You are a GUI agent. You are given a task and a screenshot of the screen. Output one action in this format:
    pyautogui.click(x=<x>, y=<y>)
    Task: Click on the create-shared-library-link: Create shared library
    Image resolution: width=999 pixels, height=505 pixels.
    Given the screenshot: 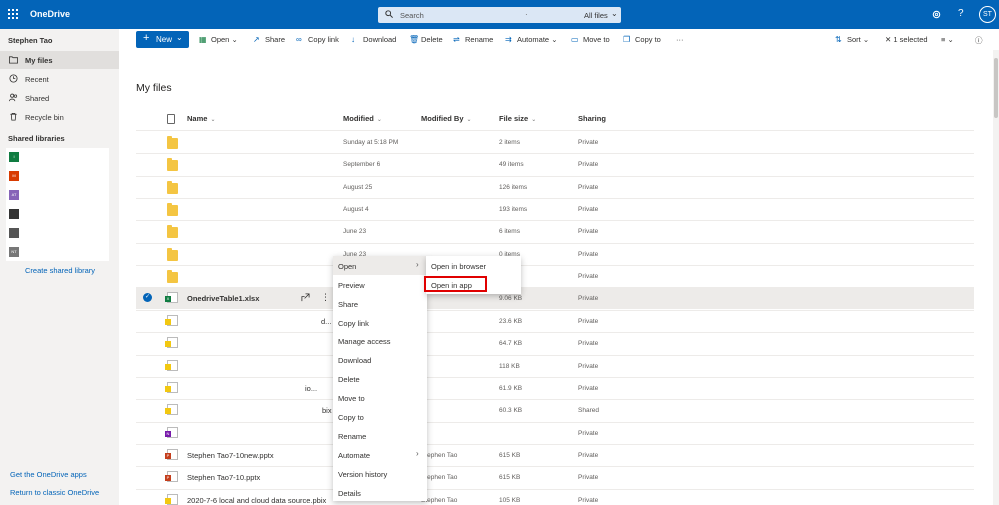 What is the action you would take?
    pyautogui.click(x=60, y=270)
    